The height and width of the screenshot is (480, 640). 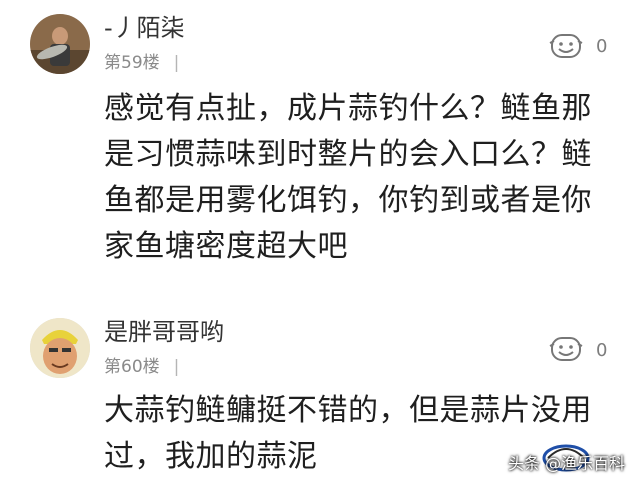 What do you see at coordinates (164, 332) in the screenshot?
I see `username: 是胖哥哥哟` at bounding box center [164, 332].